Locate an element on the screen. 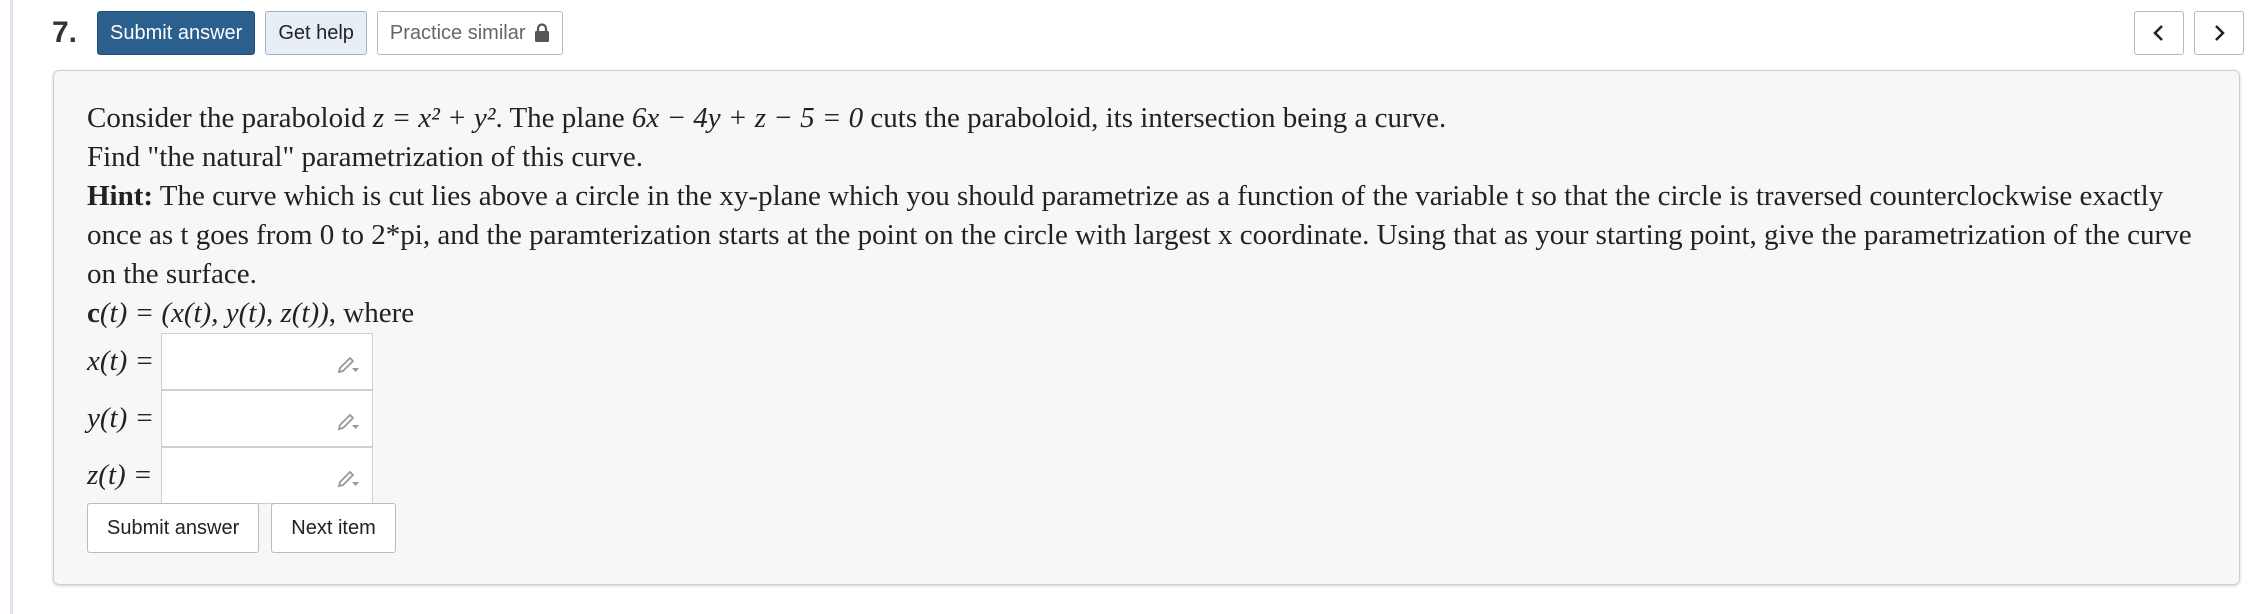  problem-text: . The plane is located at coordinates (563, 118).